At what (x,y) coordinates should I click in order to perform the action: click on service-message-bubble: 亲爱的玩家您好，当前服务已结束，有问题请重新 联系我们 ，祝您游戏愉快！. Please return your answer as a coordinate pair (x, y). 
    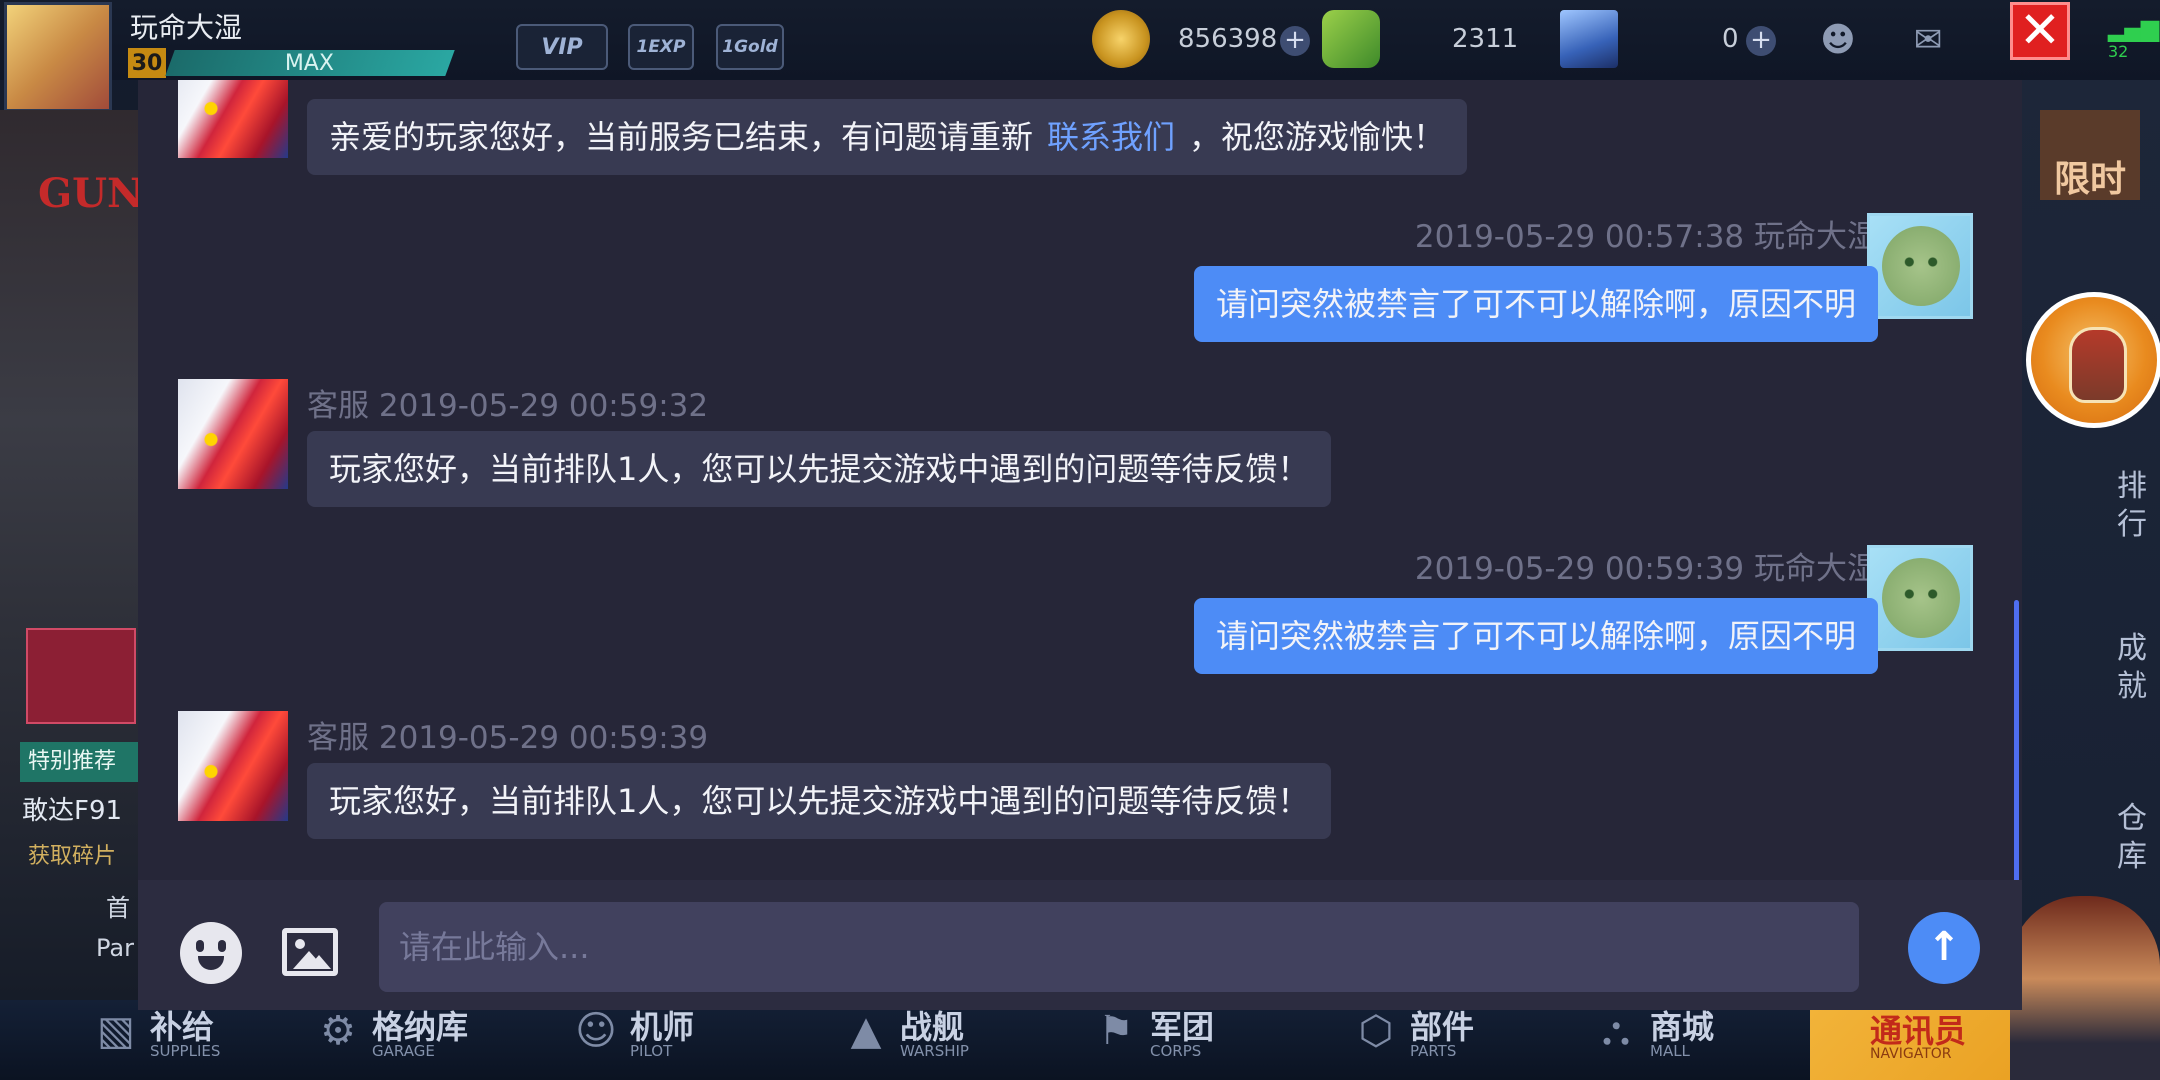
    Looking at the image, I should click on (887, 137).